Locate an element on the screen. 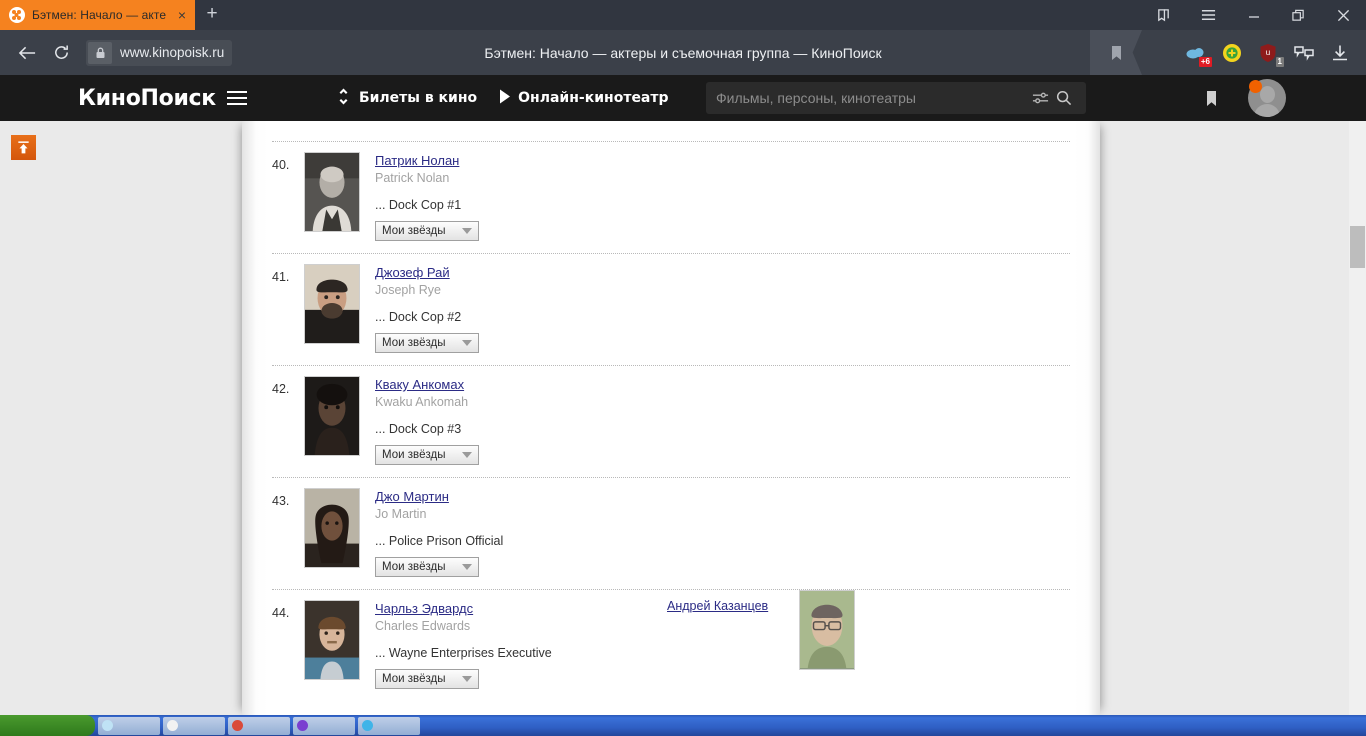 This screenshot has height=736, width=1366. person-name-ru: Джозеф Рай is located at coordinates (412, 272).